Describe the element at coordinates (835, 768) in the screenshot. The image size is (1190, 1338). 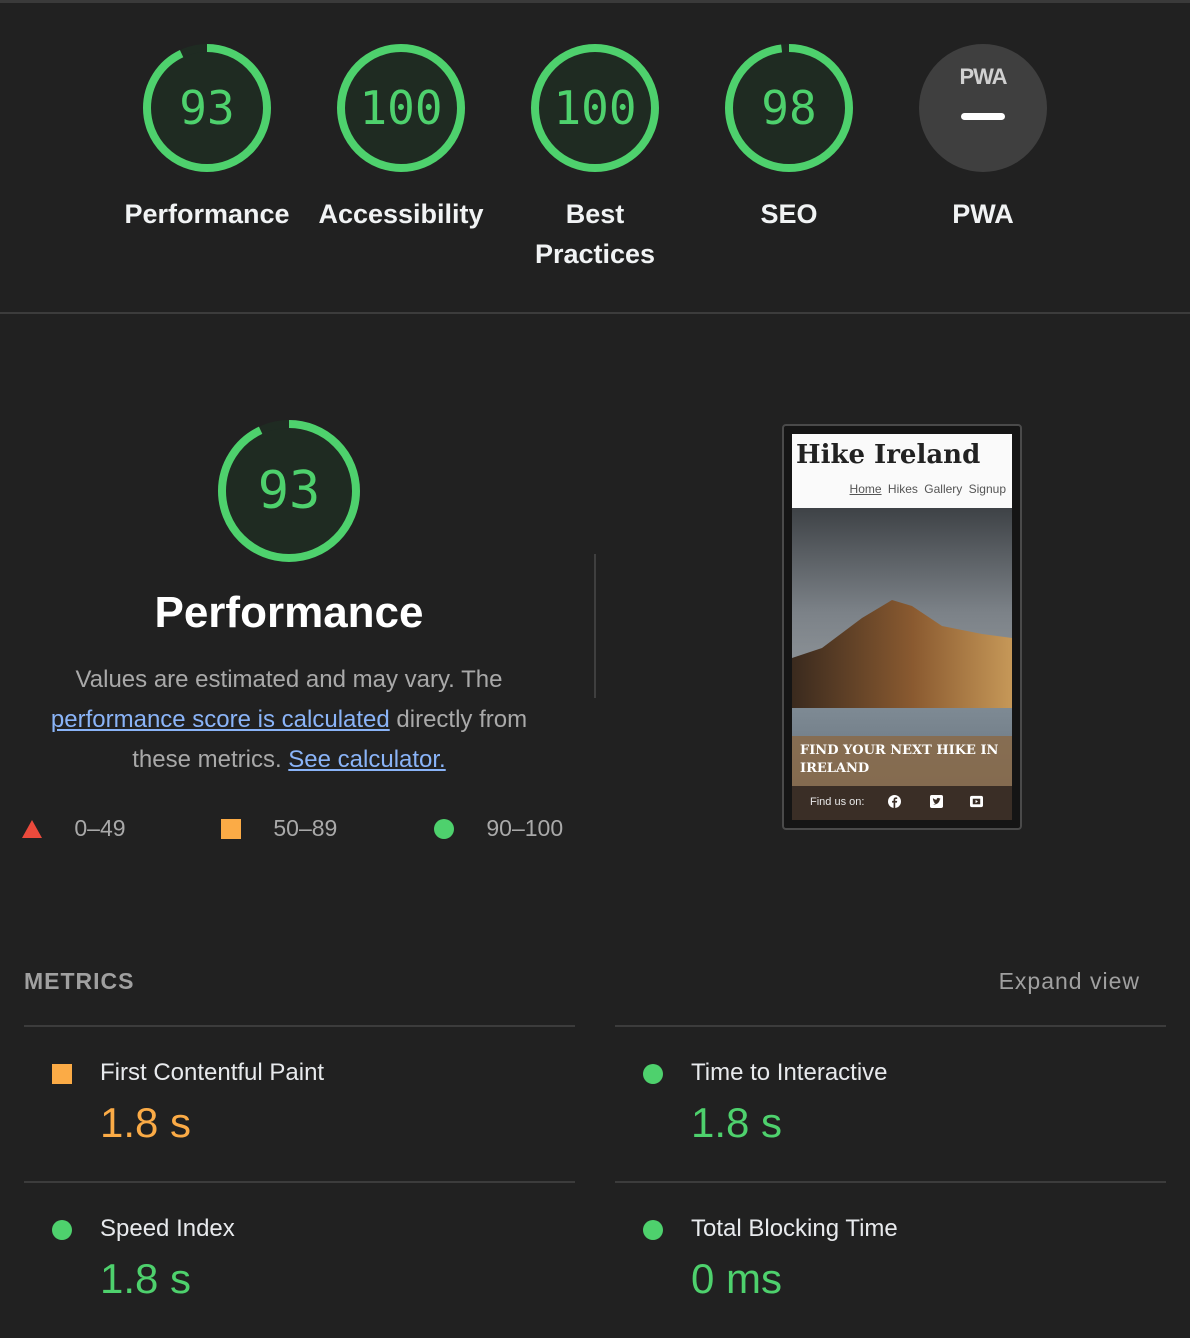
I see `hero-cta-line-2: IRELAND` at that location.